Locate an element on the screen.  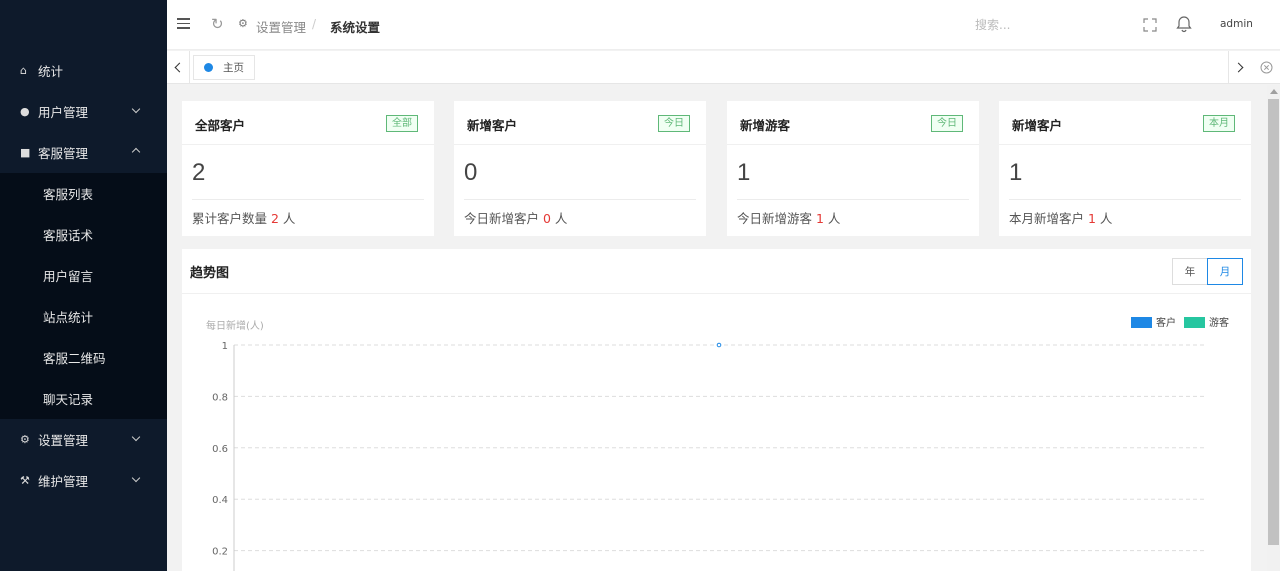
chevron-left-icon is located at coordinates (179, 67).